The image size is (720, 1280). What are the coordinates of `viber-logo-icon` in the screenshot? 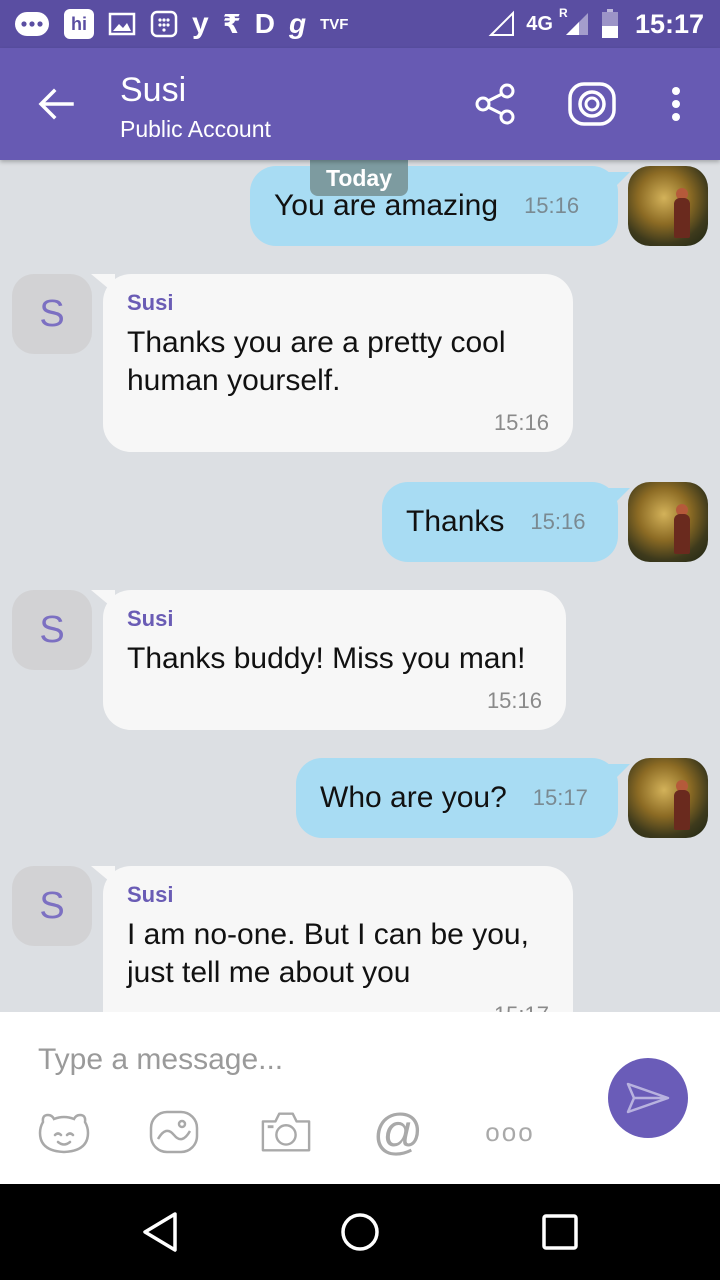 It's located at (592, 104).